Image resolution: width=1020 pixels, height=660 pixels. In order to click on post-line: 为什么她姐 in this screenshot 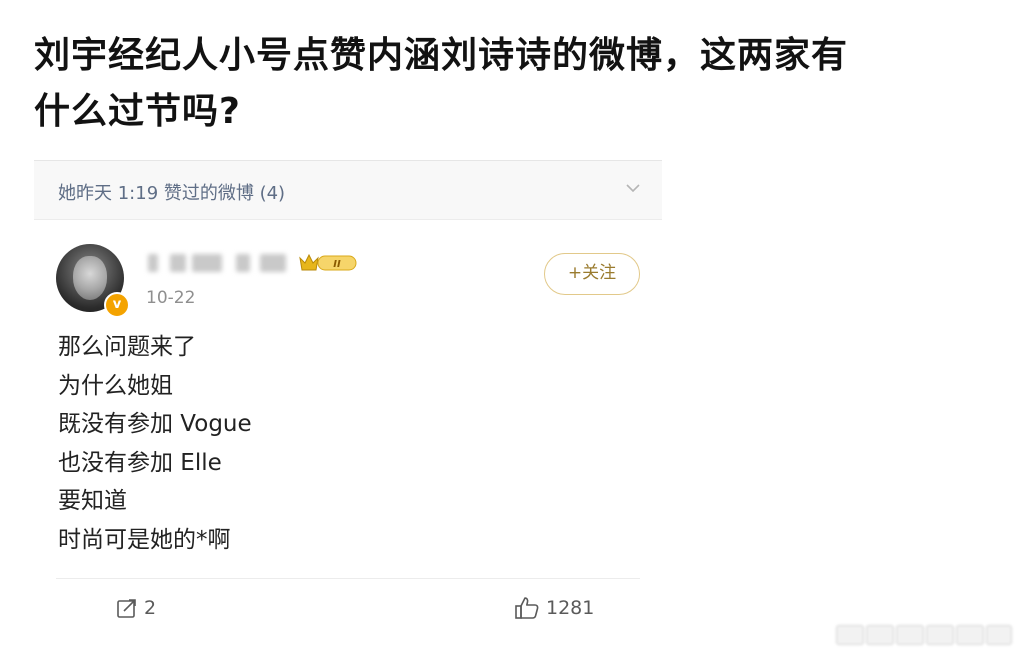, I will do `click(115, 385)`.